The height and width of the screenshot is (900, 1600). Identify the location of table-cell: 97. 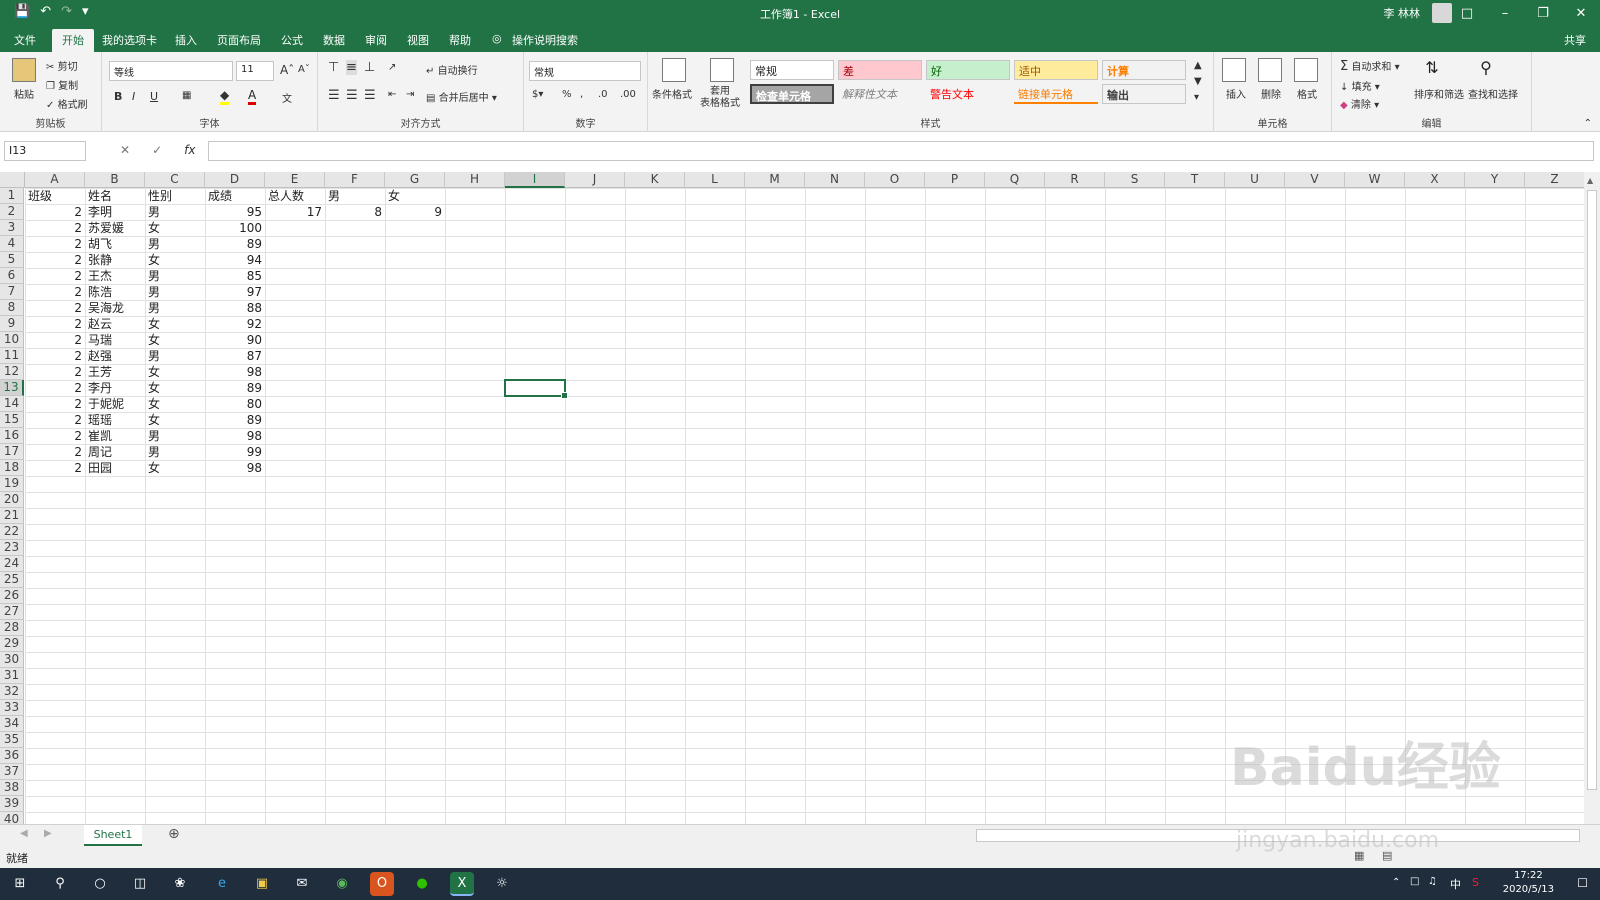
(235, 292).